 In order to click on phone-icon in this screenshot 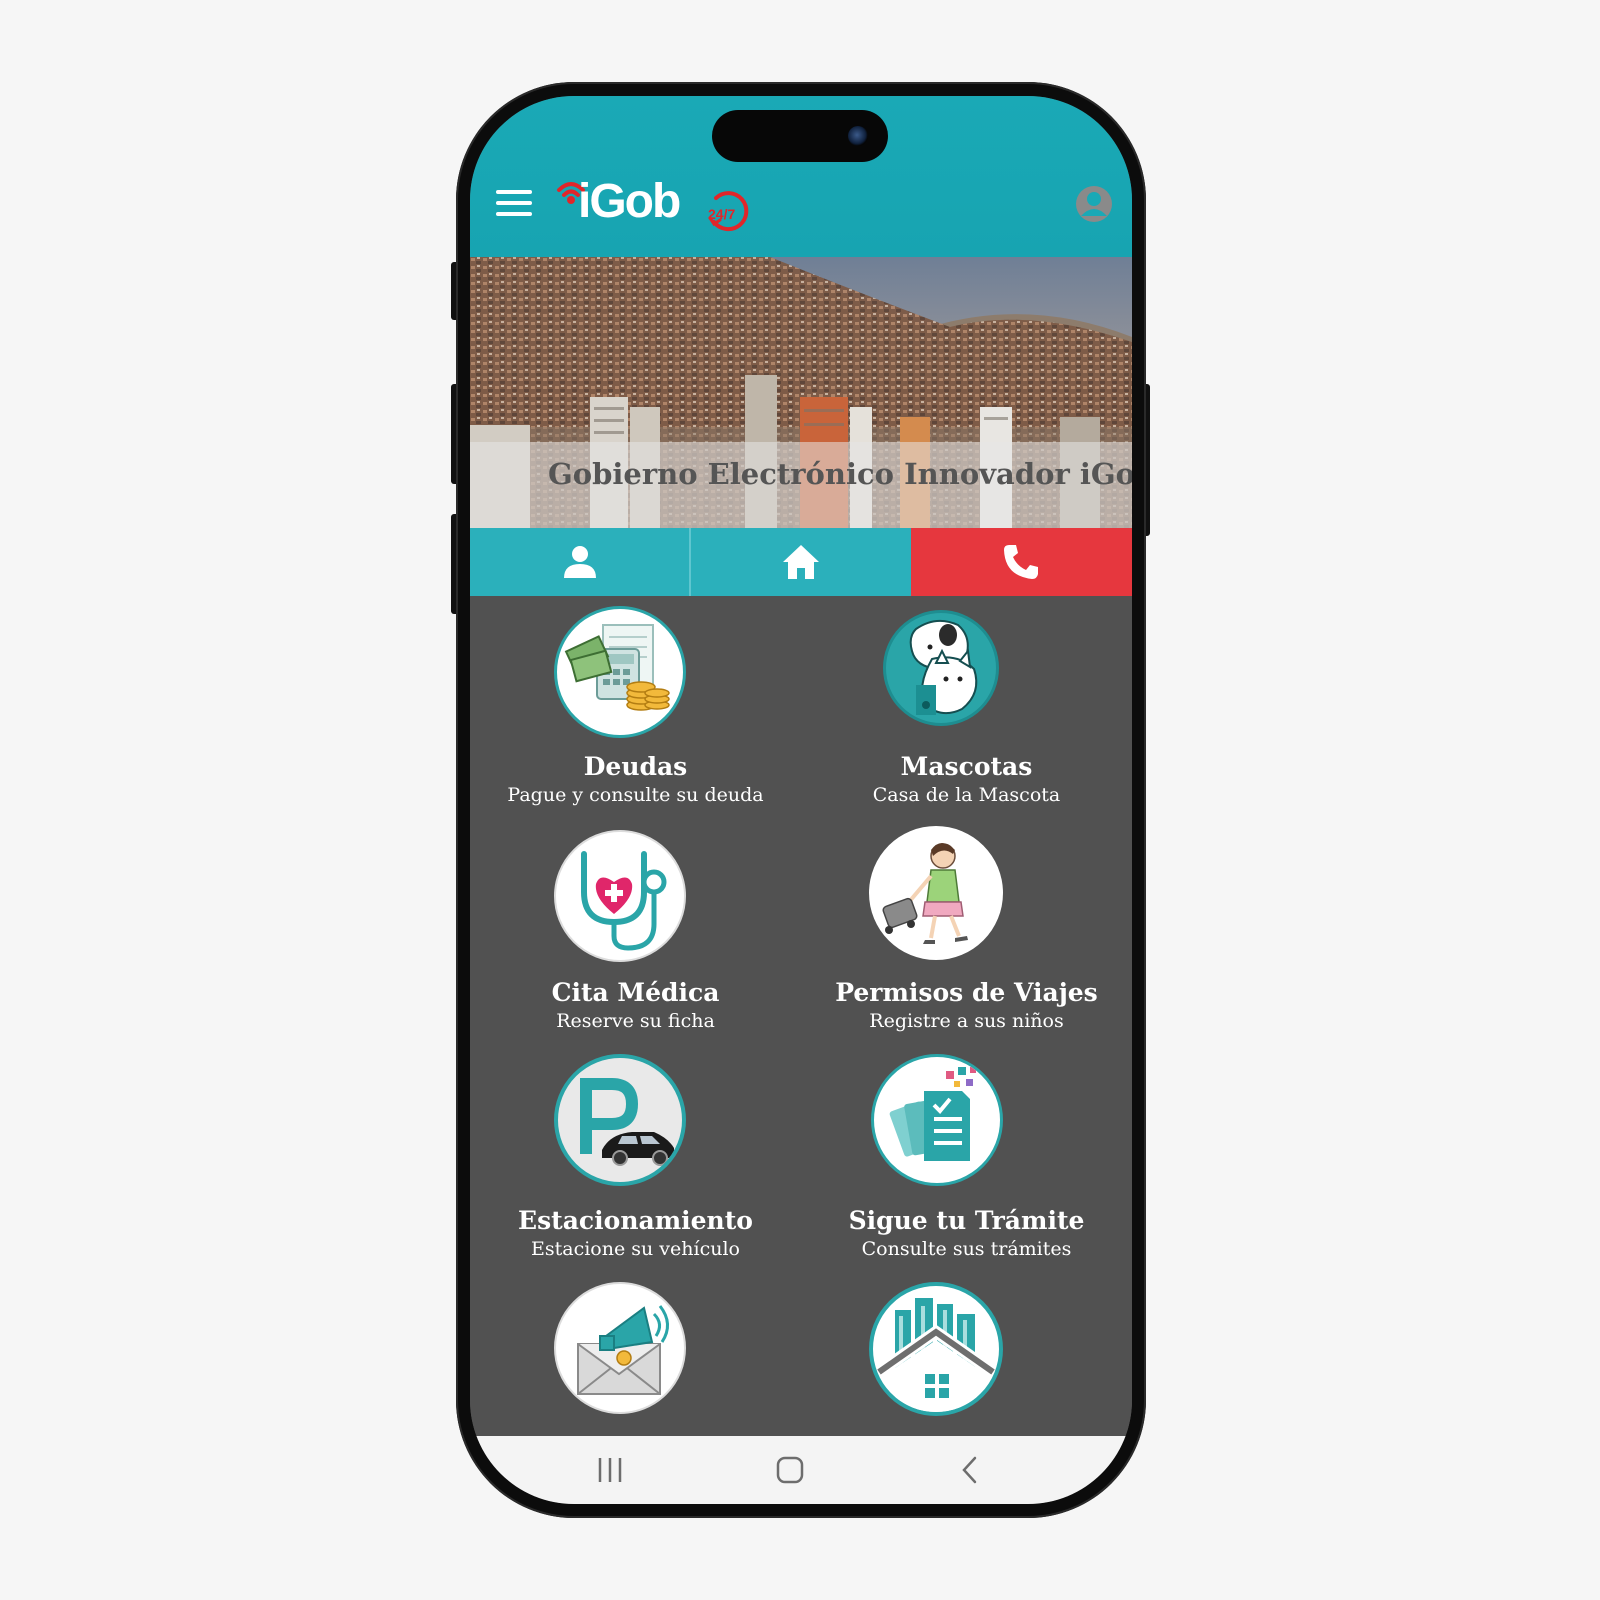, I will do `click(1021, 562)`.